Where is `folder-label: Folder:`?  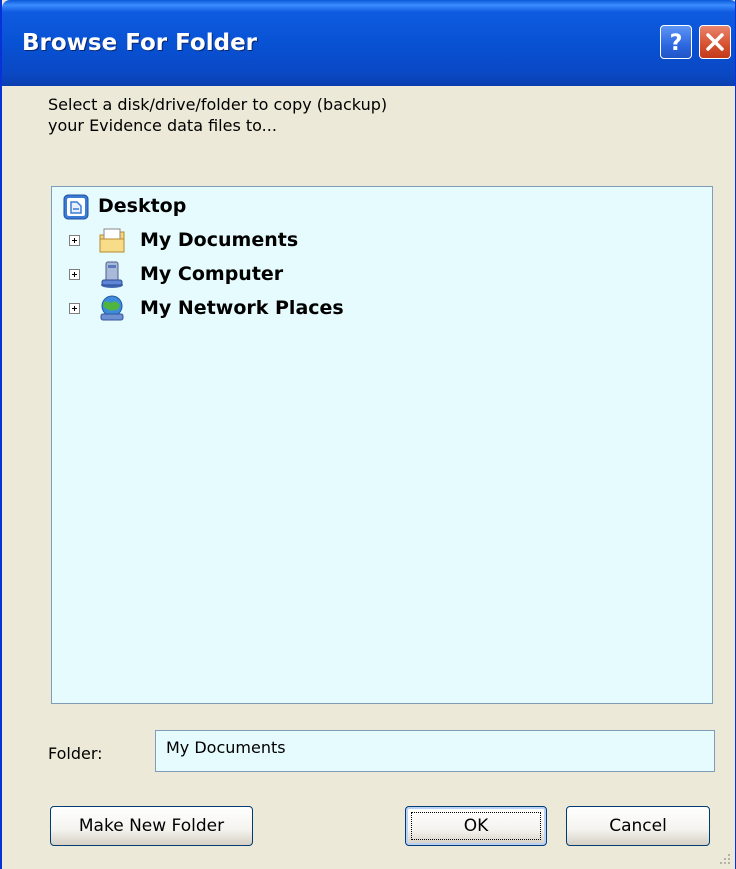
folder-label: Folder: is located at coordinates (75, 753).